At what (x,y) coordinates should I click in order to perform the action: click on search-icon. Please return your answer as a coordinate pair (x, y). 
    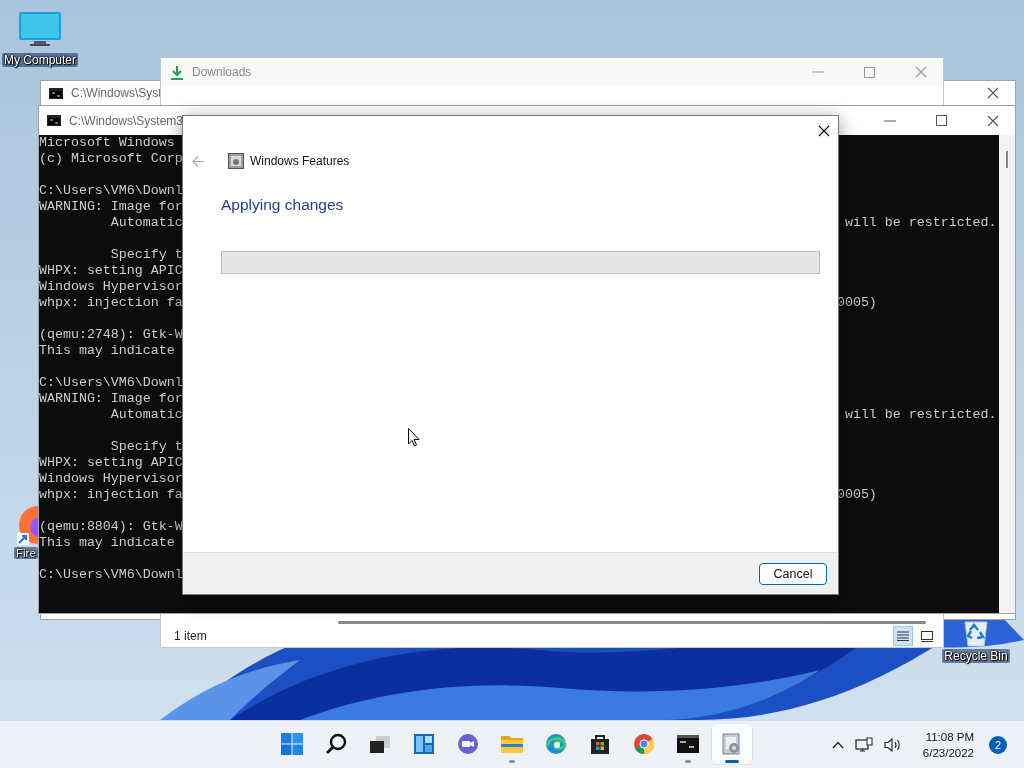
    Looking at the image, I should click on (336, 744).